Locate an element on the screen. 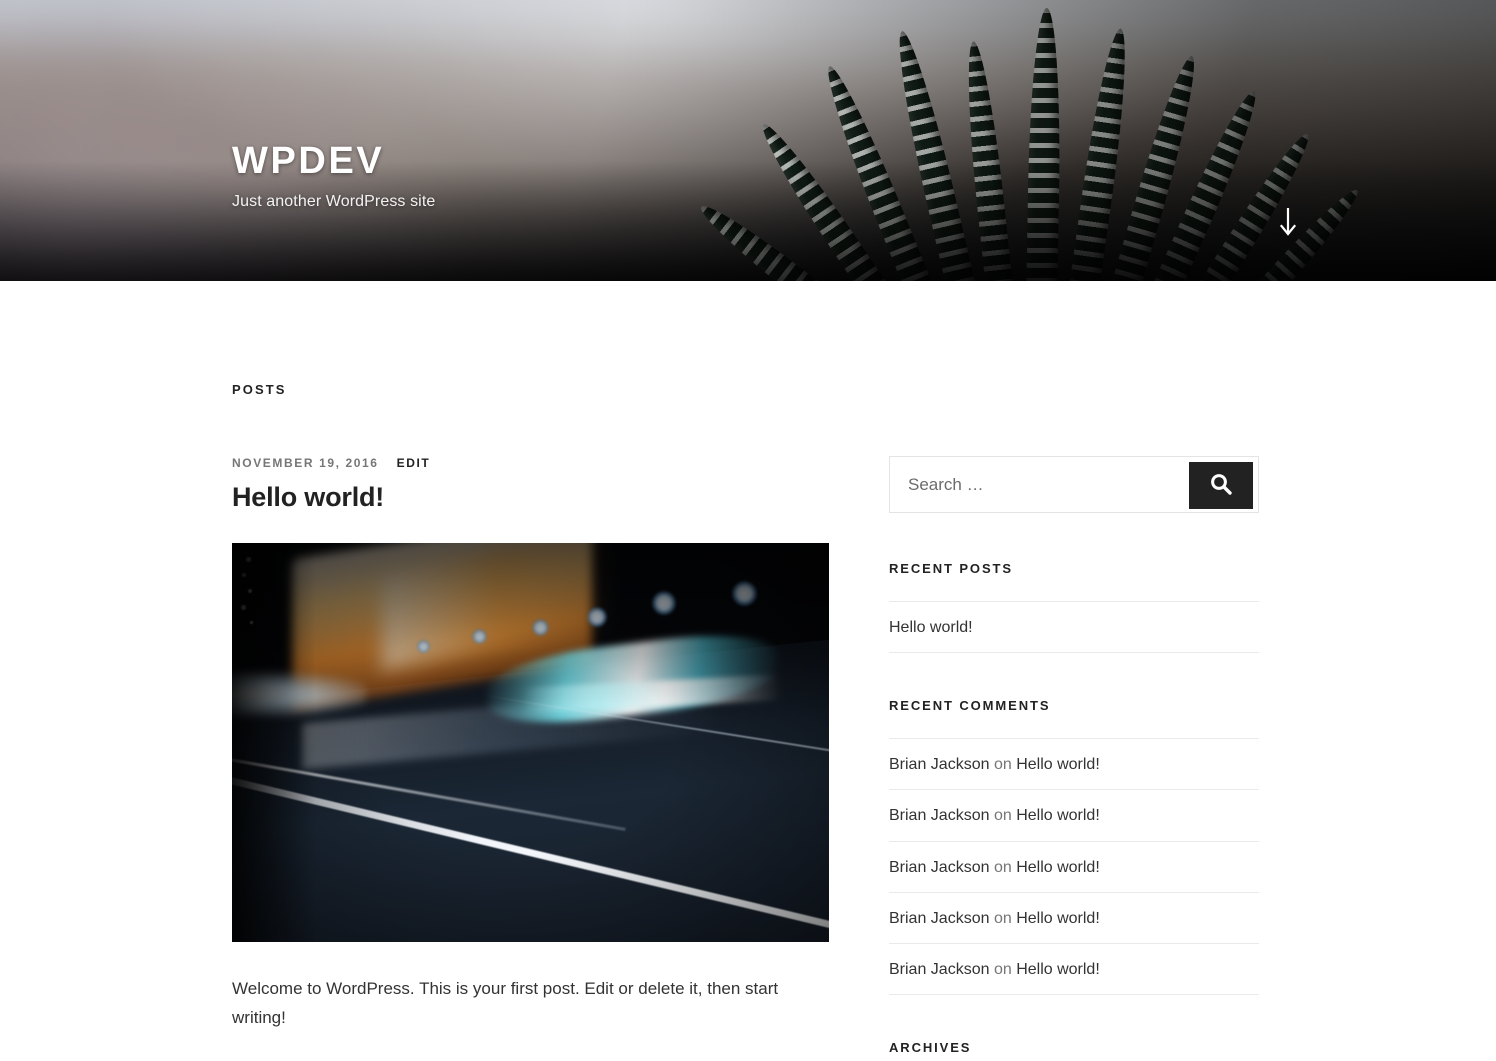  widget-title-recent-posts: Recent Posts is located at coordinates (951, 568).